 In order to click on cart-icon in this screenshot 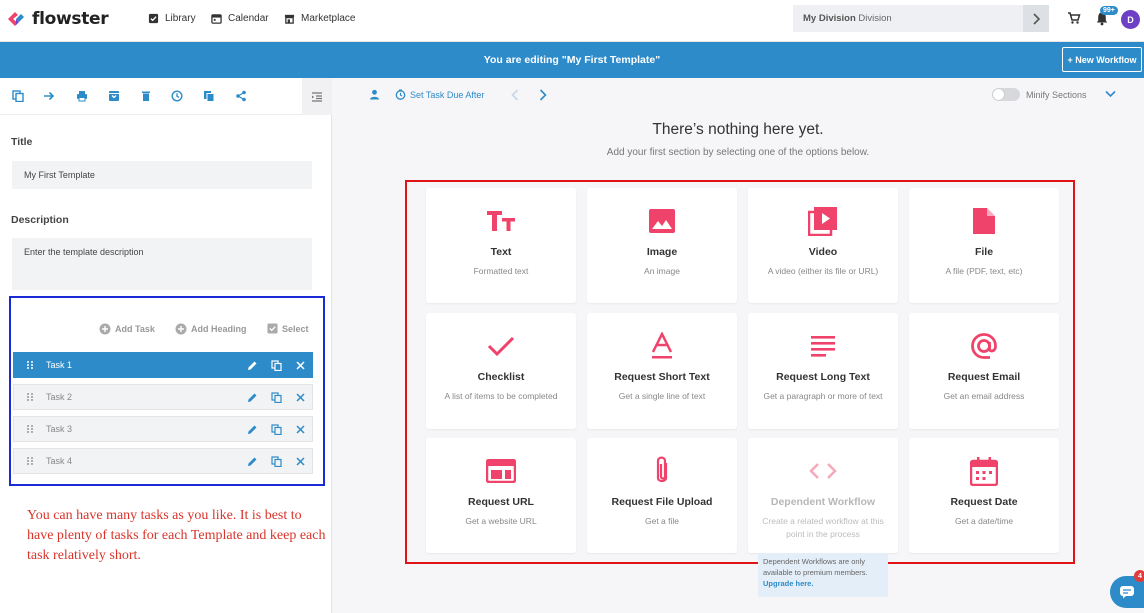, I will do `click(1074, 20)`.